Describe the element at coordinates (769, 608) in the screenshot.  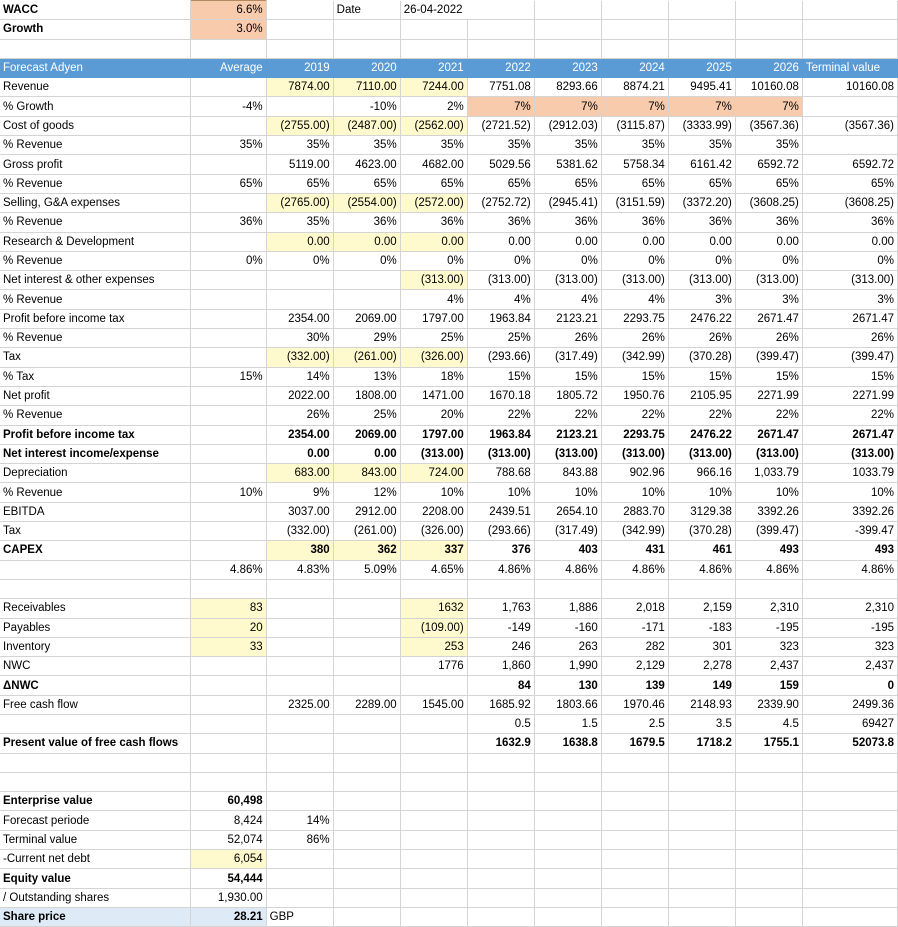
I see `cell-value: 2,310` at that location.